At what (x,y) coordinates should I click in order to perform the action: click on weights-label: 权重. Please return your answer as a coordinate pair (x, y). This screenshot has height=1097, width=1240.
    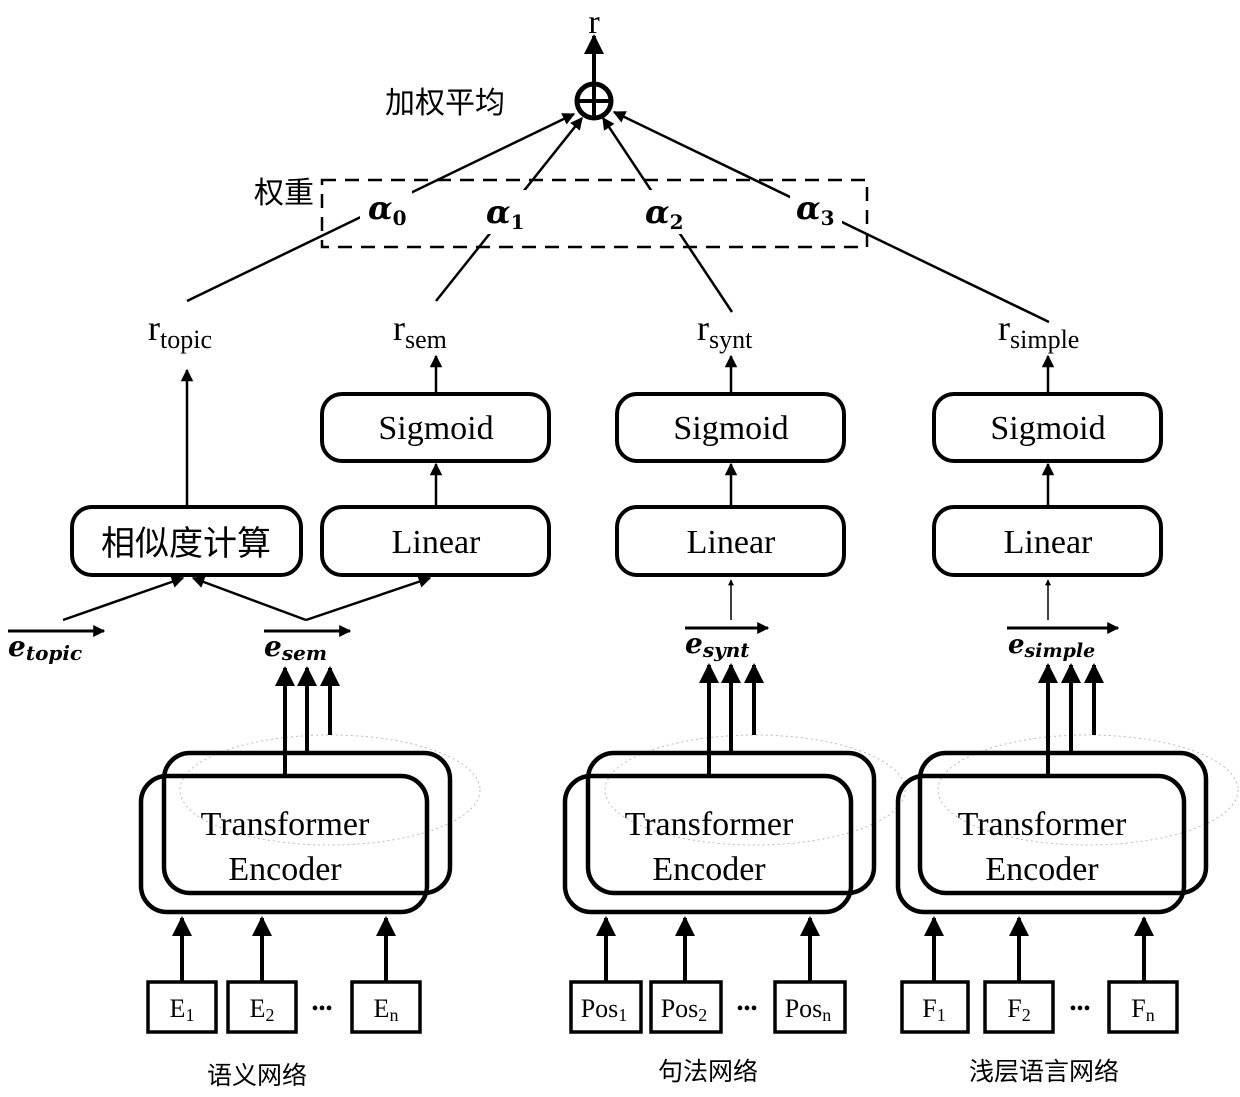
    Looking at the image, I should click on (284, 193).